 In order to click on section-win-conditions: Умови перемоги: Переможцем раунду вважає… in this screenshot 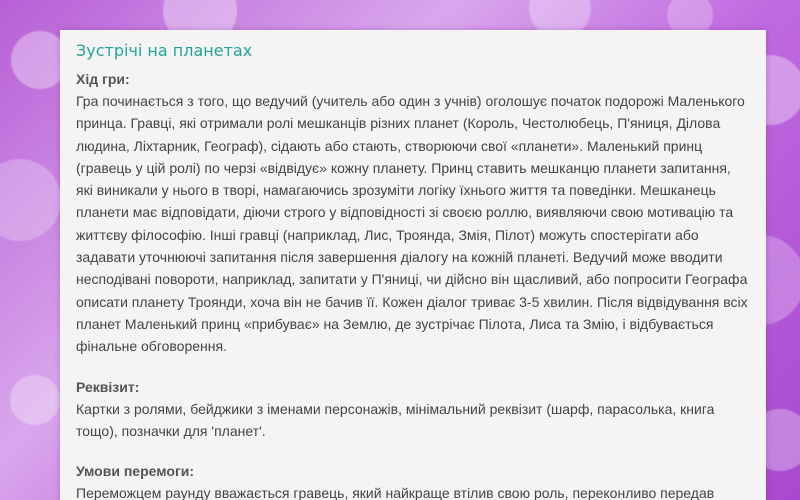, I will do `click(413, 480)`.